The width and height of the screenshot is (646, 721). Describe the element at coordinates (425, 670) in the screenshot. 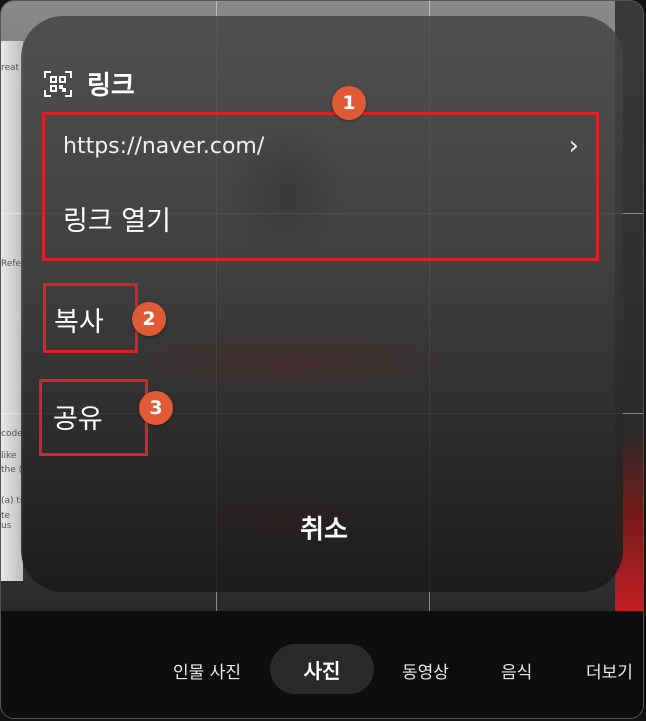

I see `mode-video: 동영상` at that location.